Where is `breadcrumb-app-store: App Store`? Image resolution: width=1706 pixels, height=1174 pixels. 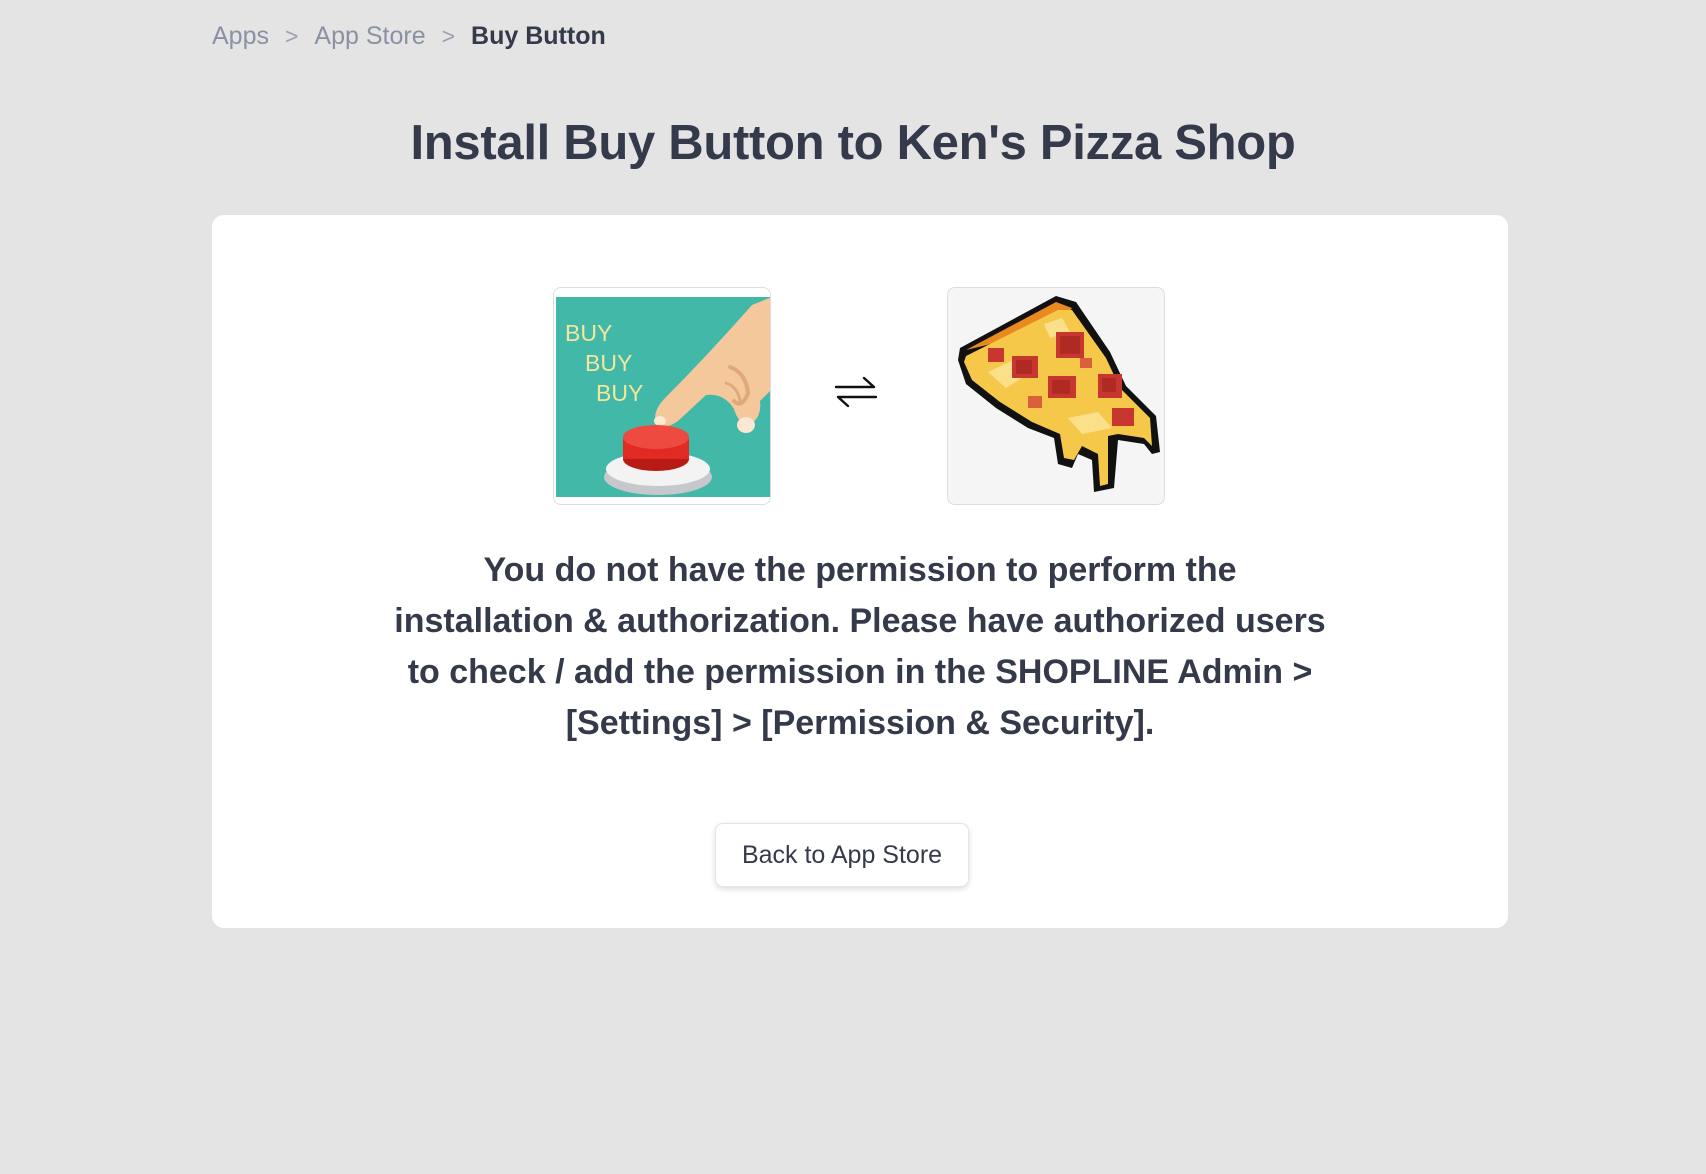 breadcrumb-app-store: App Store is located at coordinates (369, 36).